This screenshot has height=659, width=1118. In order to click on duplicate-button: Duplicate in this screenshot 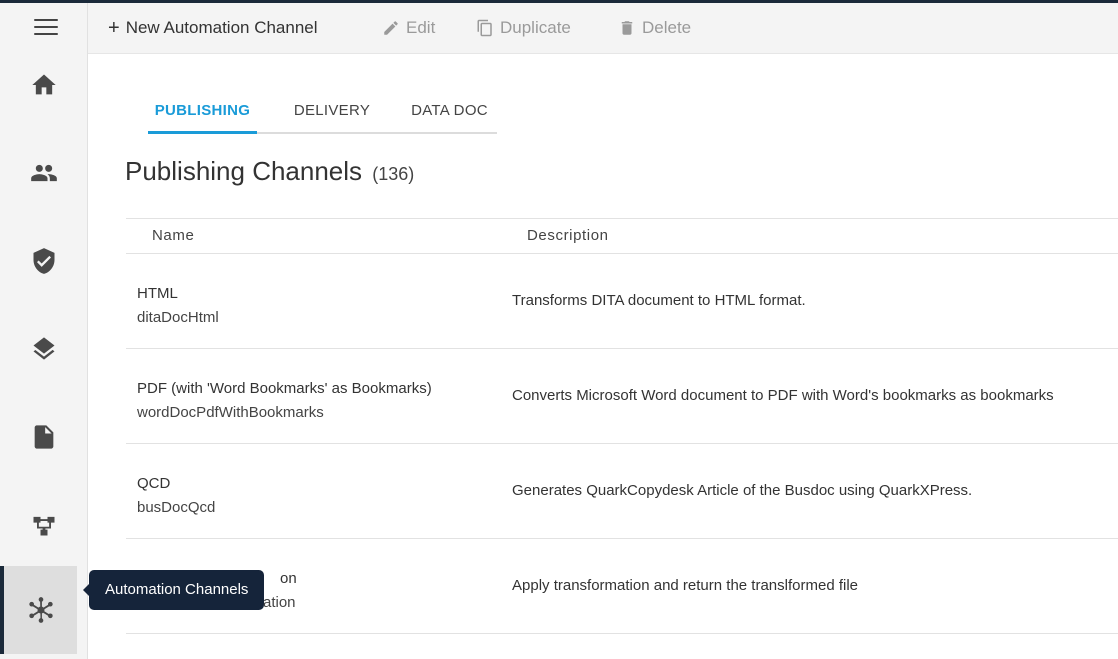, I will do `click(523, 28)`.